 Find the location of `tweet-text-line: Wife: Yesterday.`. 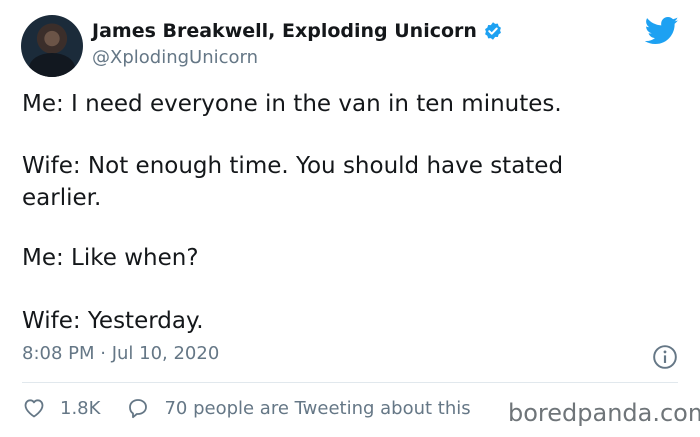

tweet-text-line: Wife: Yesterday. is located at coordinates (113, 321).